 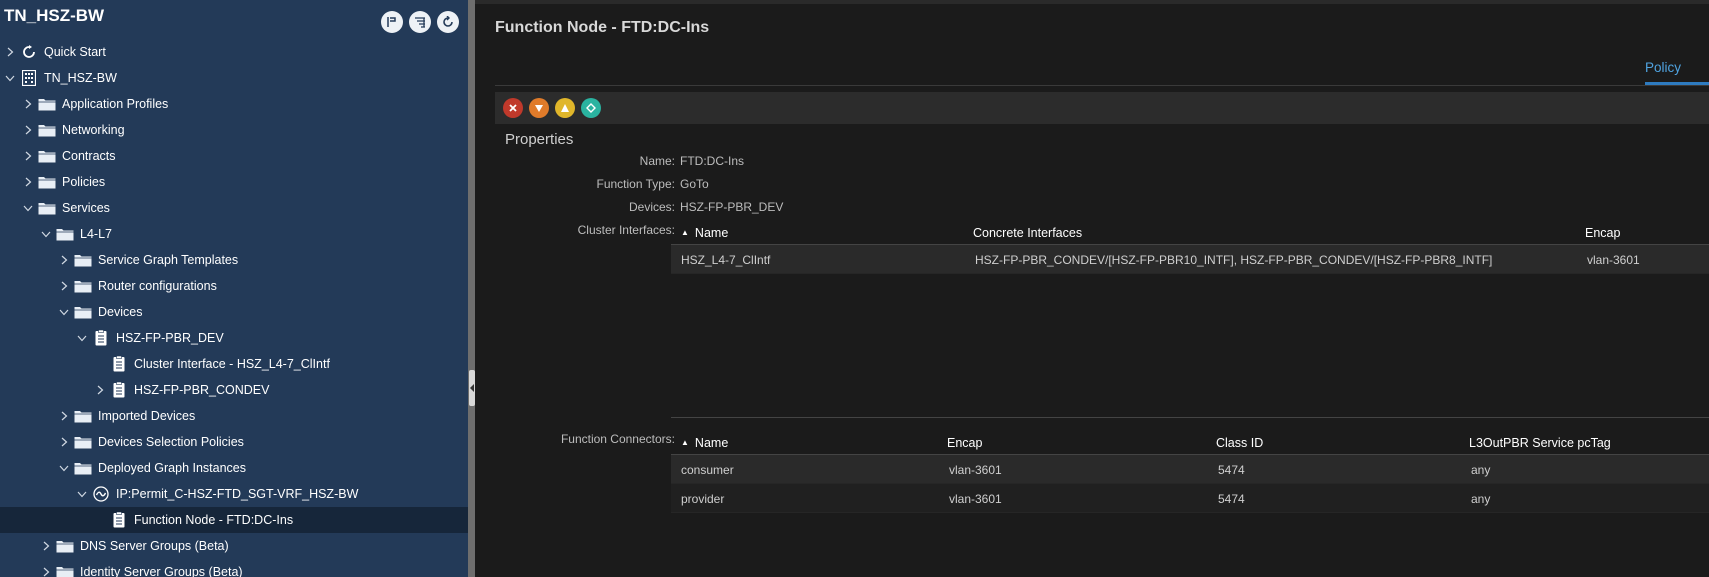 What do you see at coordinates (234, 208) in the screenshot?
I see `tree-item-services: Services` at bounding box center [234, 208].